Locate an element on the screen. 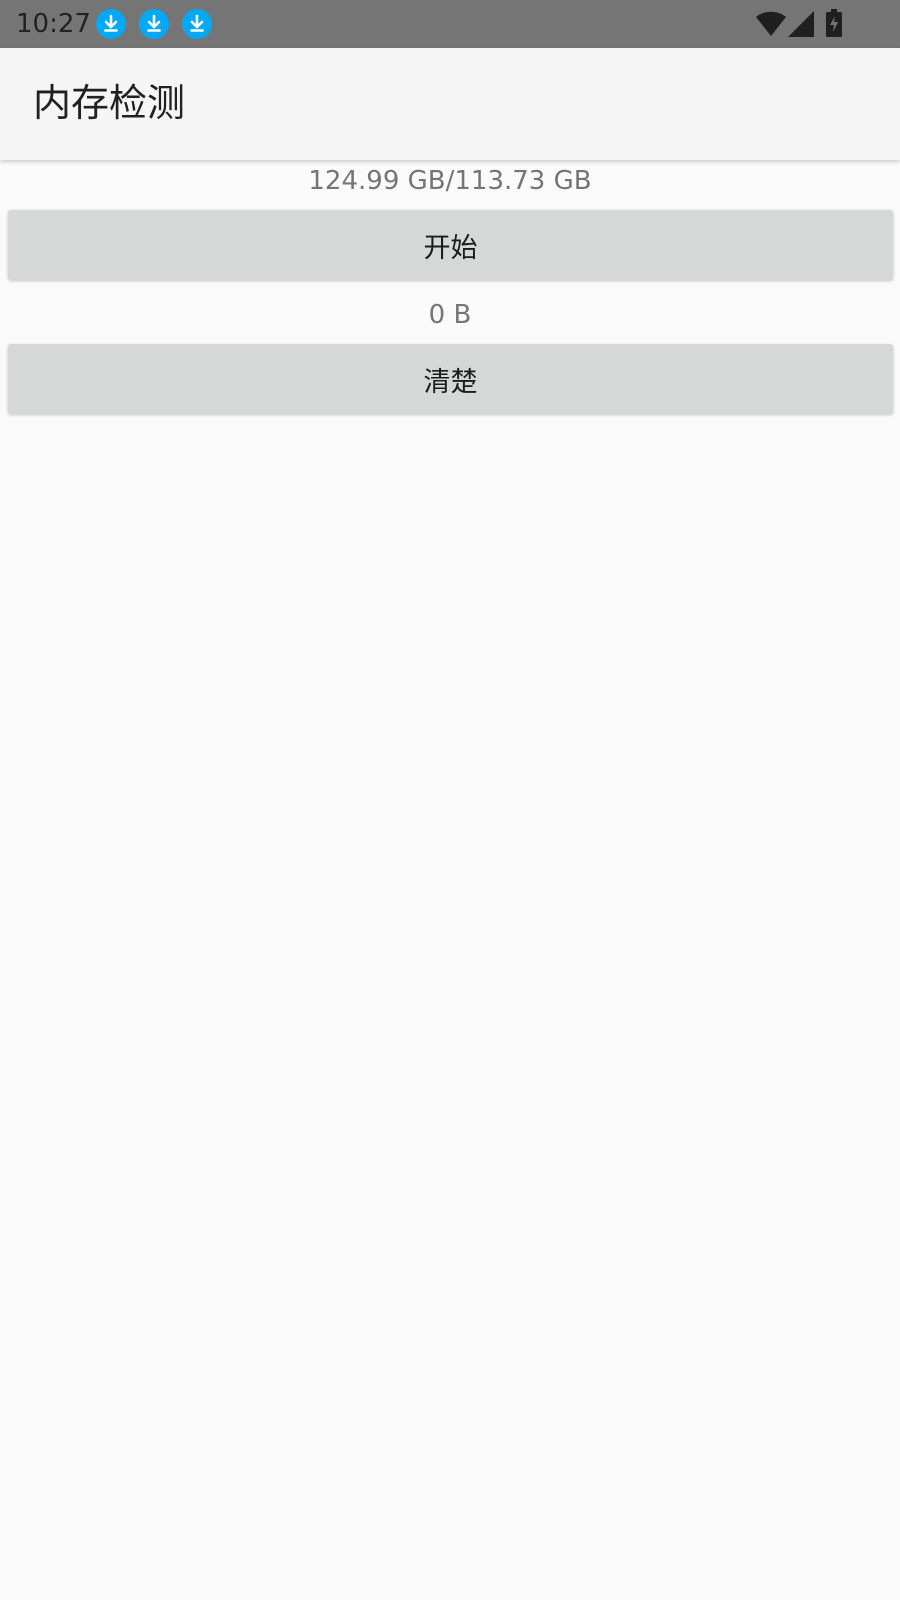 The width and height of the screenshot is (900, 1600). battery-charging-icon is located at coordinates (834, 25).